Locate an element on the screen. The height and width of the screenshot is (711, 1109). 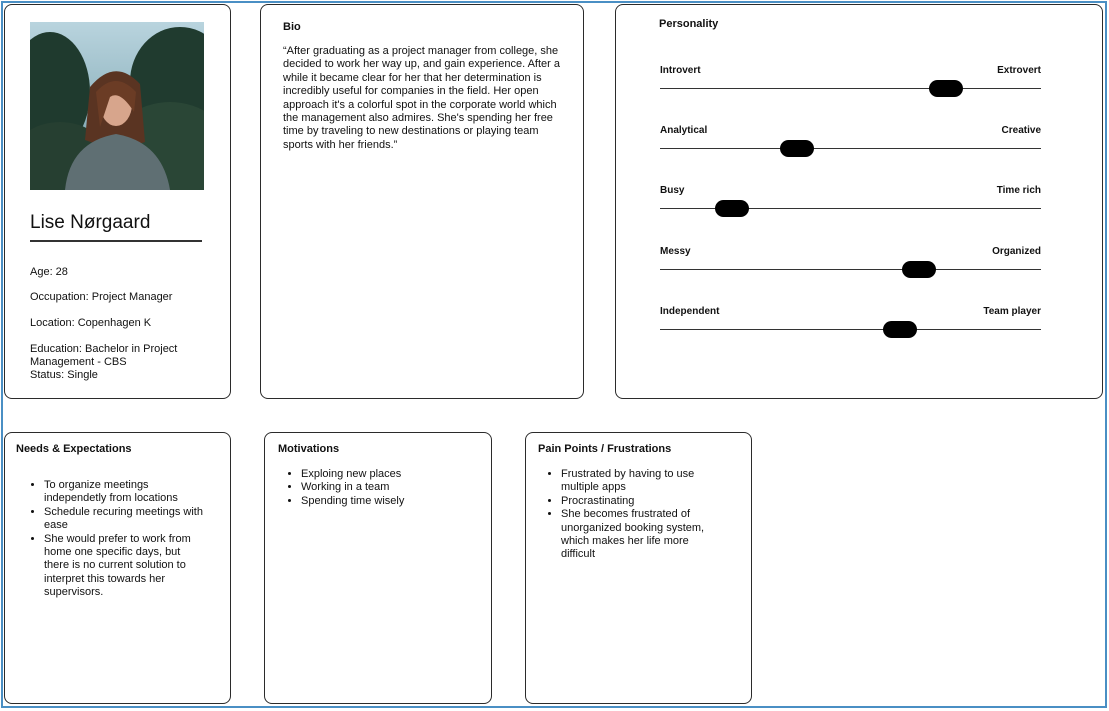
trait-right-label: Extrovert is located at coordinates (1019, 70).